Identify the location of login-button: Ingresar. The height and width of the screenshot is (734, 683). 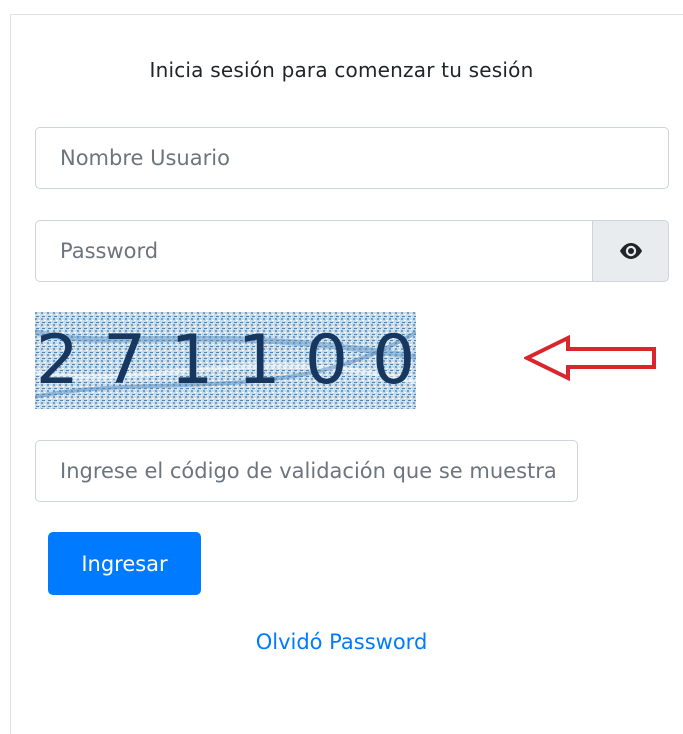
(124, 563).